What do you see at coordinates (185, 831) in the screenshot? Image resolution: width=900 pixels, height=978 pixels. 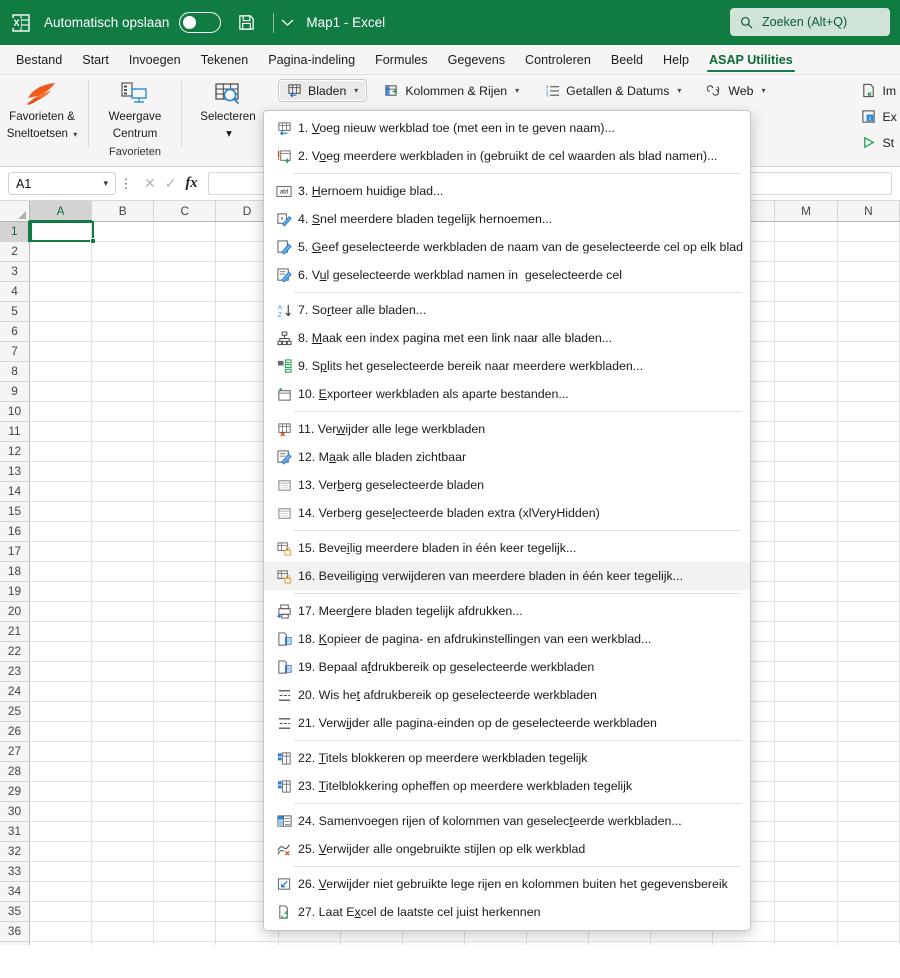 I see `cell-C31` at bounding box center [185, 831].